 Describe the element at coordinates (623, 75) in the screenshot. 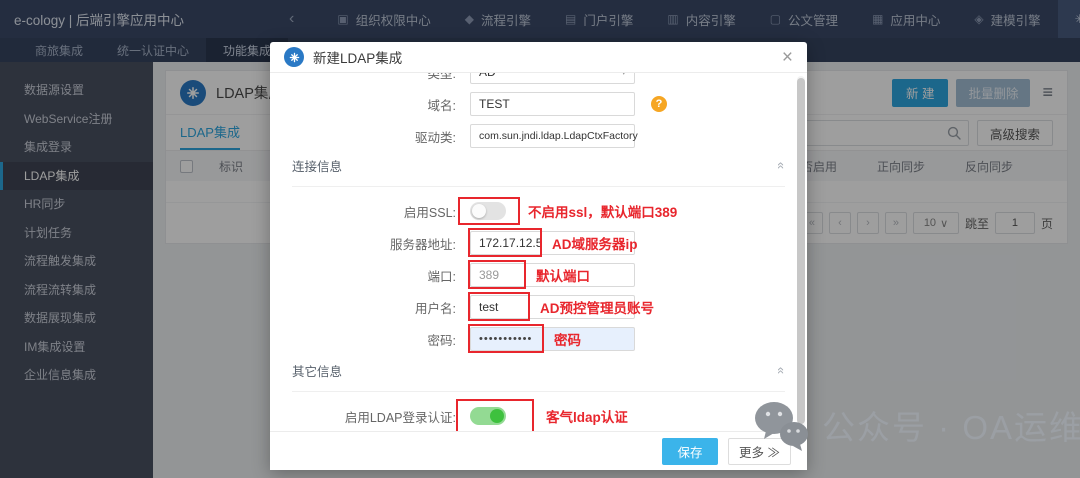

I see `select-caret-icon: ▾` at that location.